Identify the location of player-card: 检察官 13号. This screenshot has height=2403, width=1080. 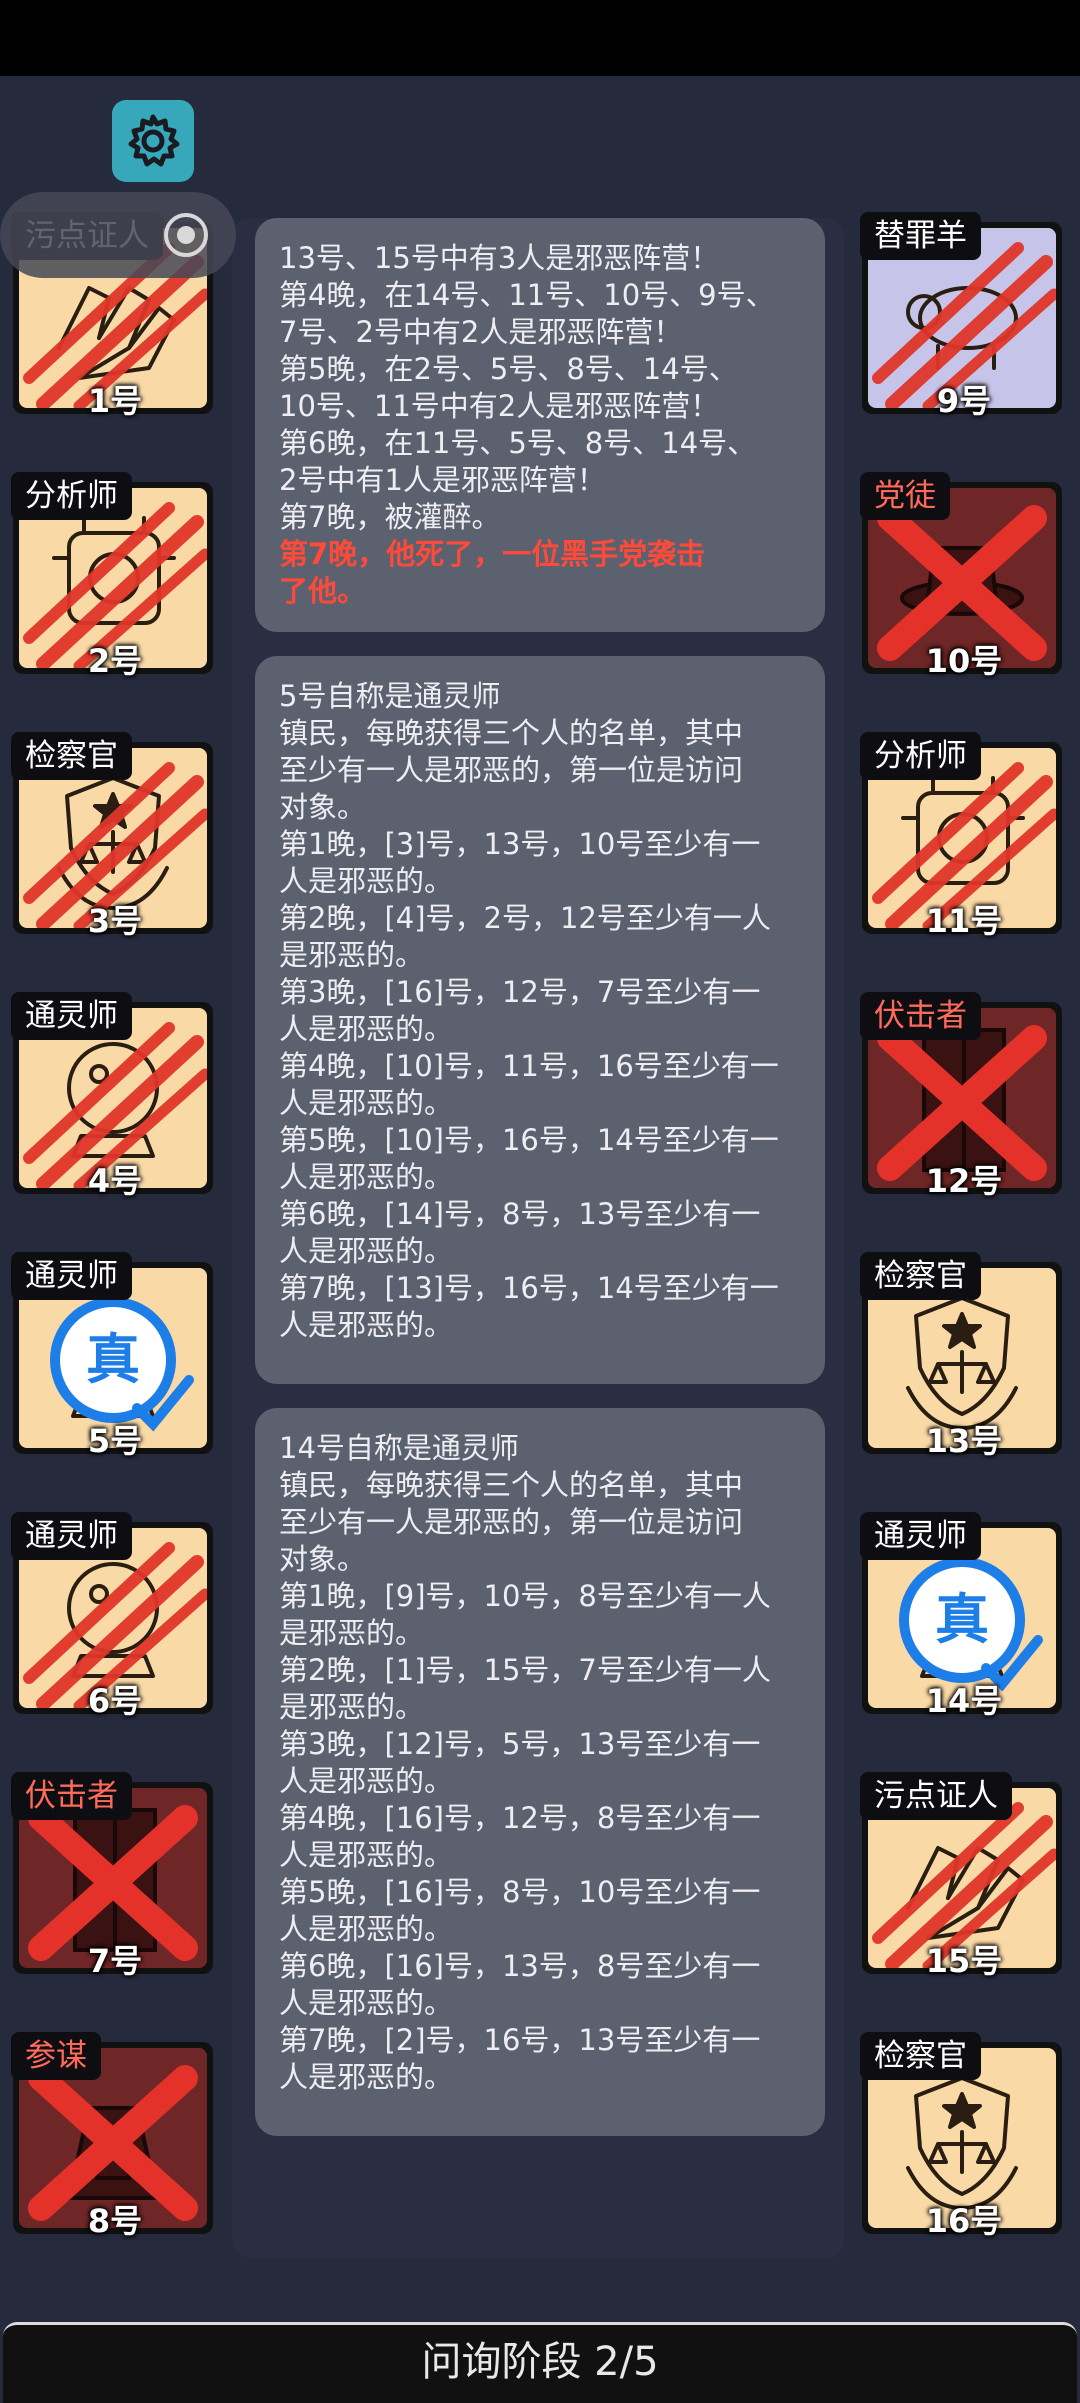
(964, 1356).